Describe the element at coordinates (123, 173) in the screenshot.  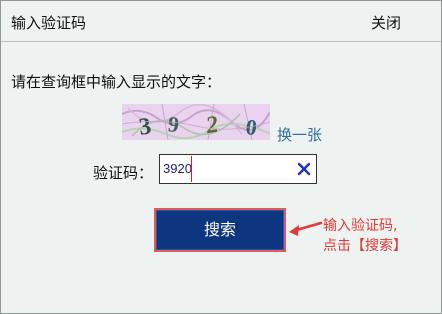
I see `captcha-field-label: 验证码：` at that location.